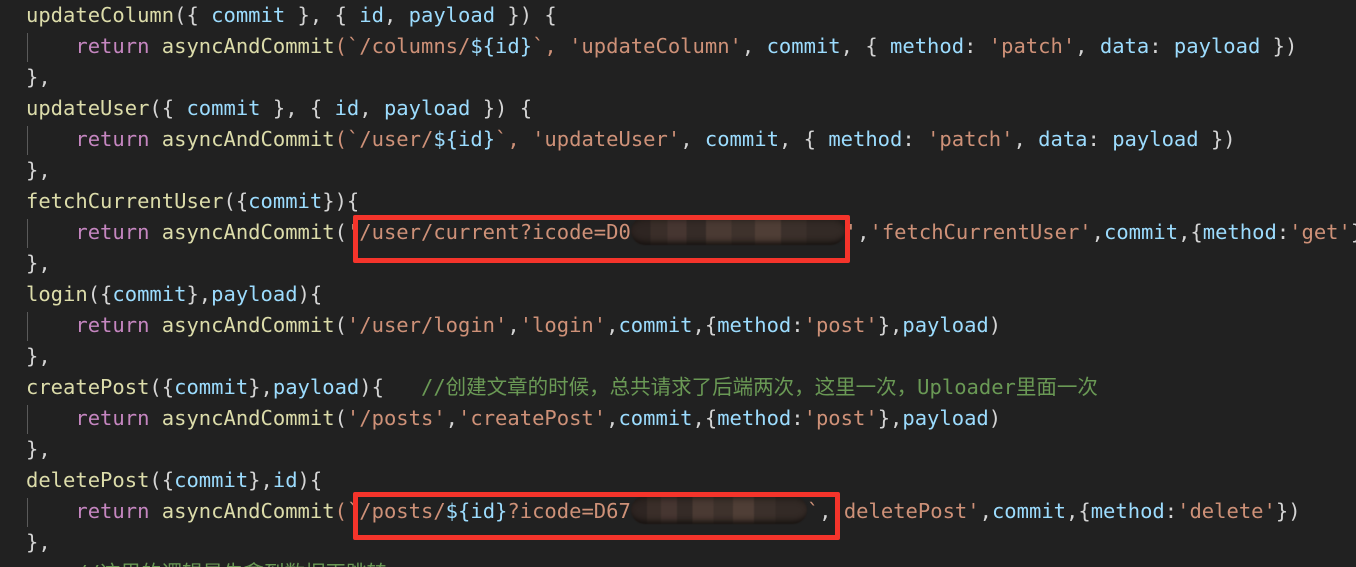  What do you see at coordinates (514, 139) in the screenshot?
I see `token-template-close: `,` at bounding box center [514, 139].